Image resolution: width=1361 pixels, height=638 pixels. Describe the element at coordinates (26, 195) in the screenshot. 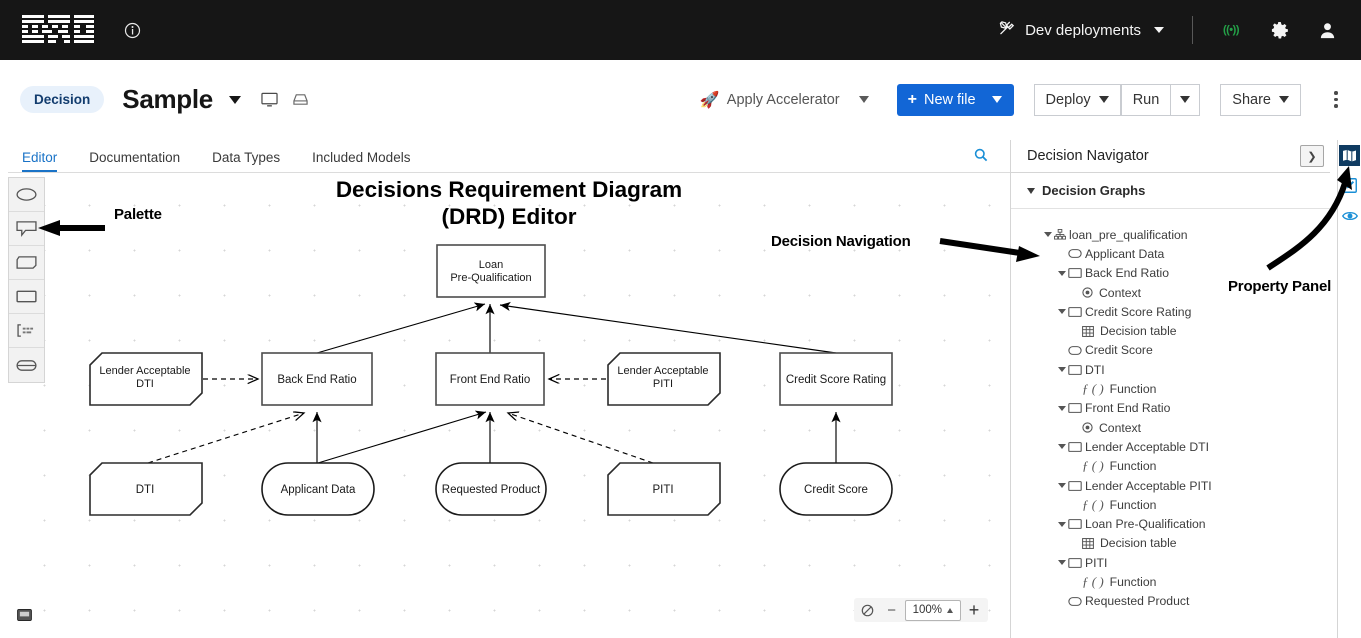

I see `palette-input-data` at that location.